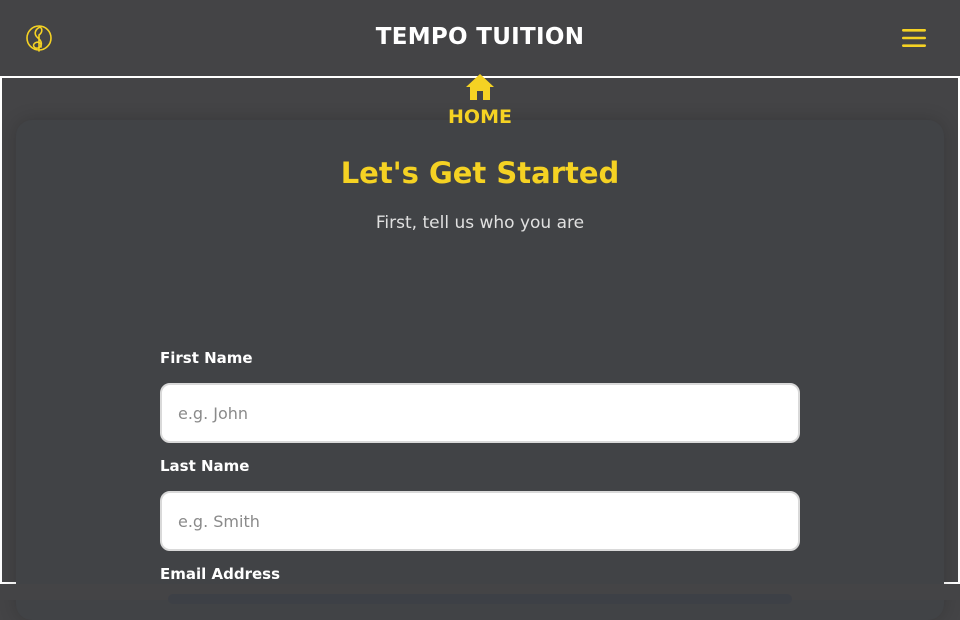  Describe the element at coordinates (480, 103) in the screenshot. I see `home-link: HOME` at that location.